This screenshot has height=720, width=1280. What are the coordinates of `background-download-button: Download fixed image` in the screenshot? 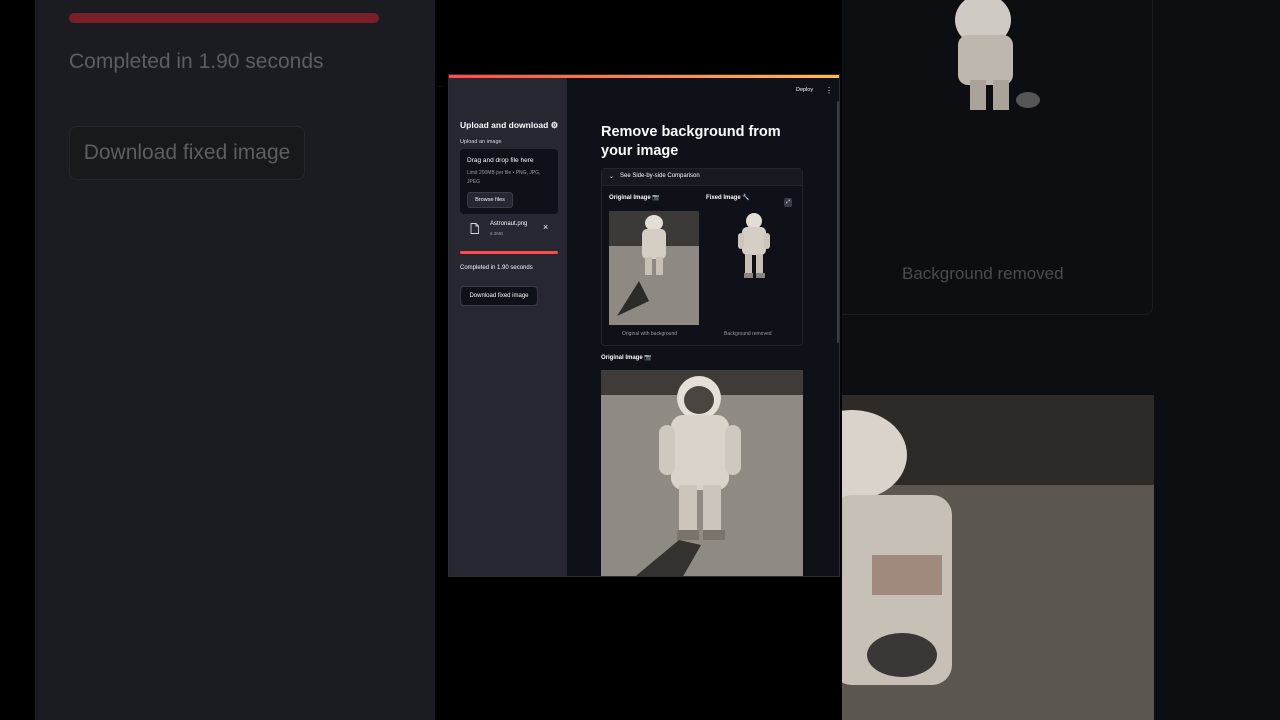 It's located at (187, 153).